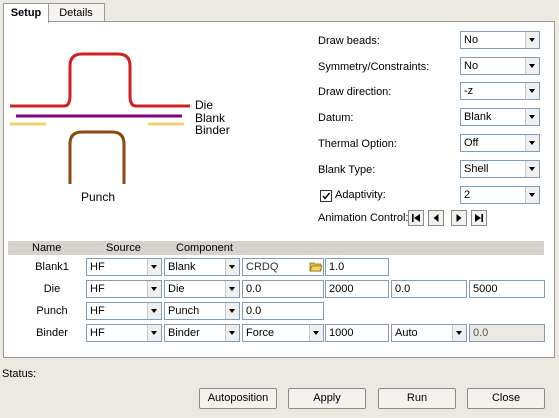  Describe the element at coordinates (212, 130) in the screenshot. I see `binder-label: Binder` at that location.